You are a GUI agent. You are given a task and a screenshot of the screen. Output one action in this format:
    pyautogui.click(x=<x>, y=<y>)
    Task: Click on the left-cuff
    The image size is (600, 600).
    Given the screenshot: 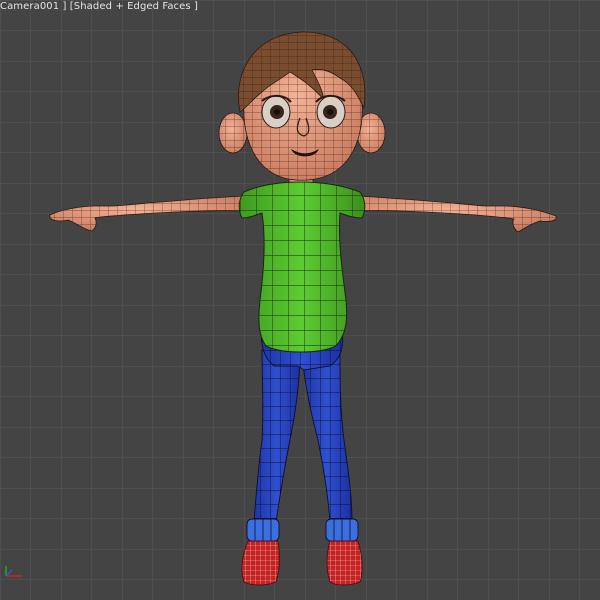 What is the action you would take?
    pyautogui.click(x=263, y=530)
    